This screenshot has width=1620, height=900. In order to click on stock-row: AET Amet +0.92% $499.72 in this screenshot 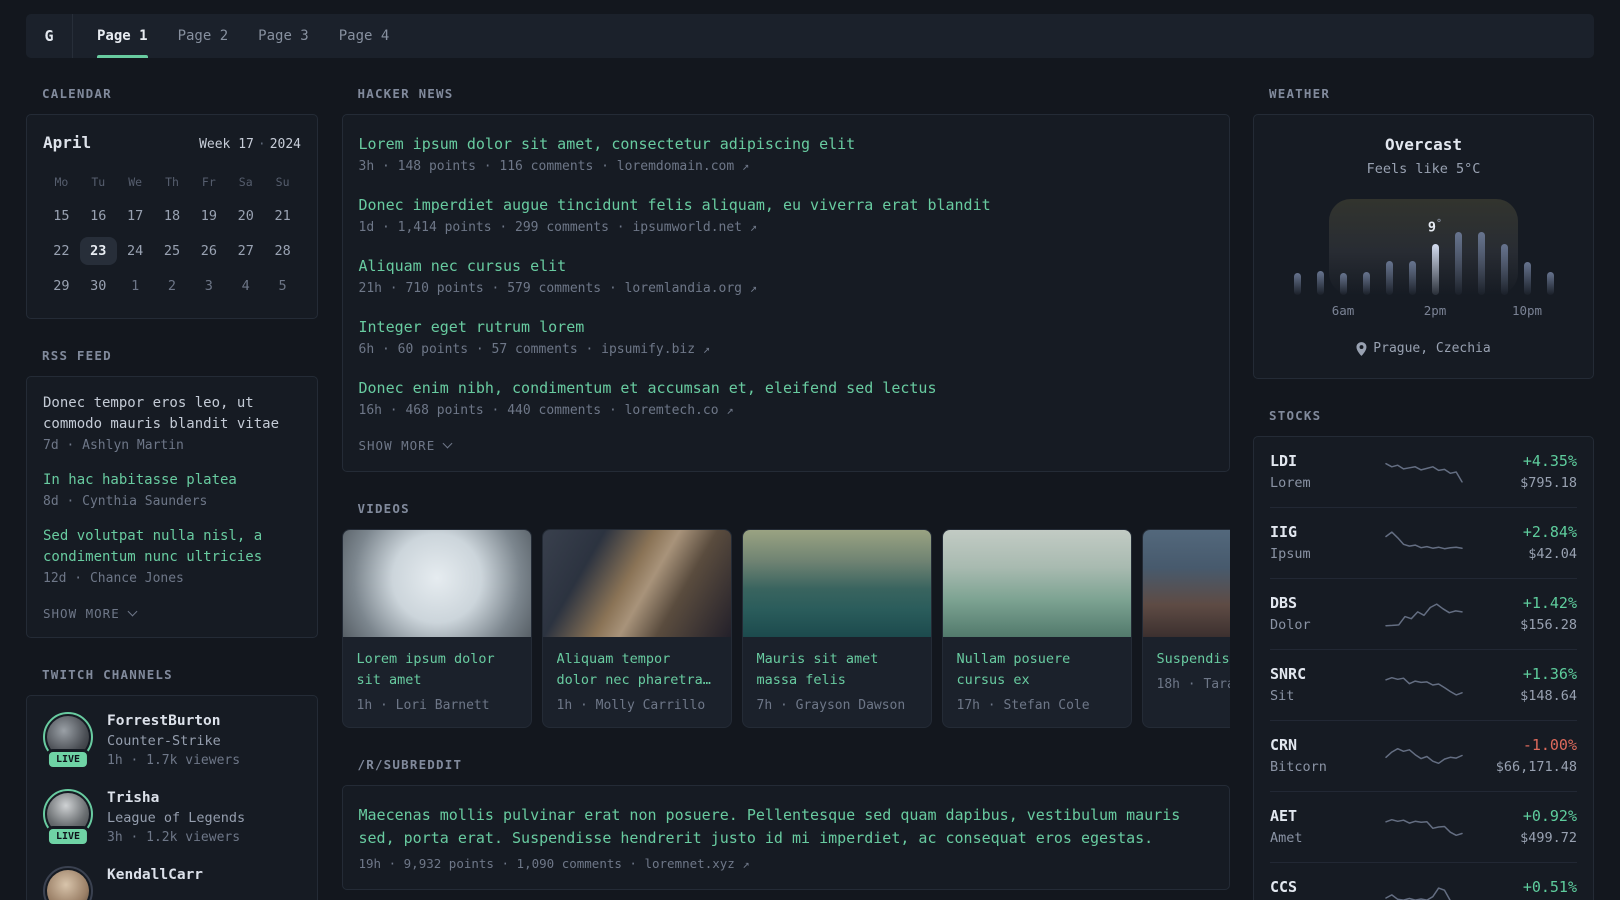, I will do `click(1423, 826)`.